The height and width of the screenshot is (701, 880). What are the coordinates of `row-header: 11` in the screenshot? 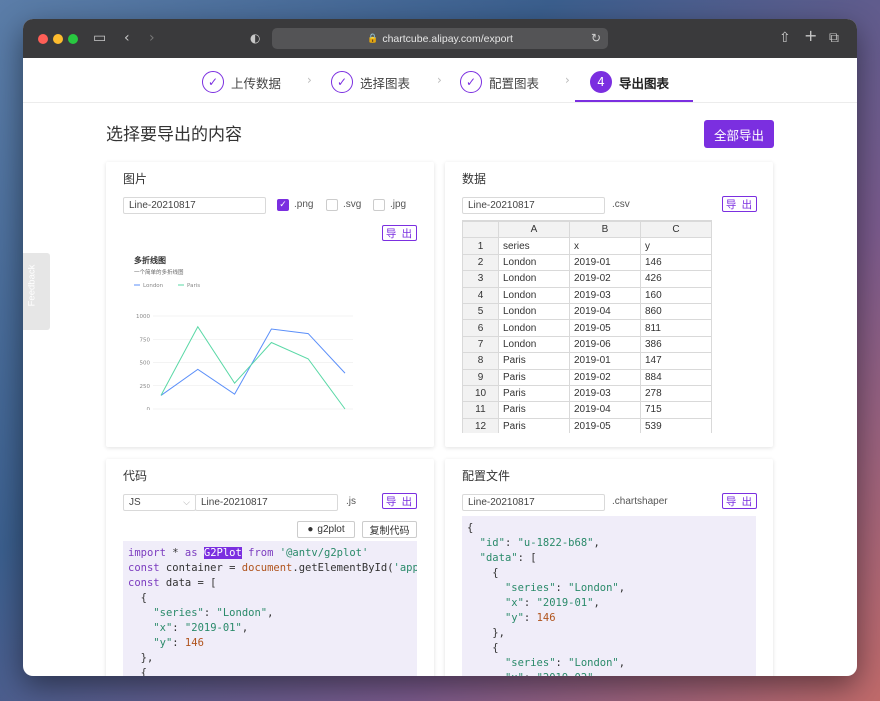 It's located at (480, 410).